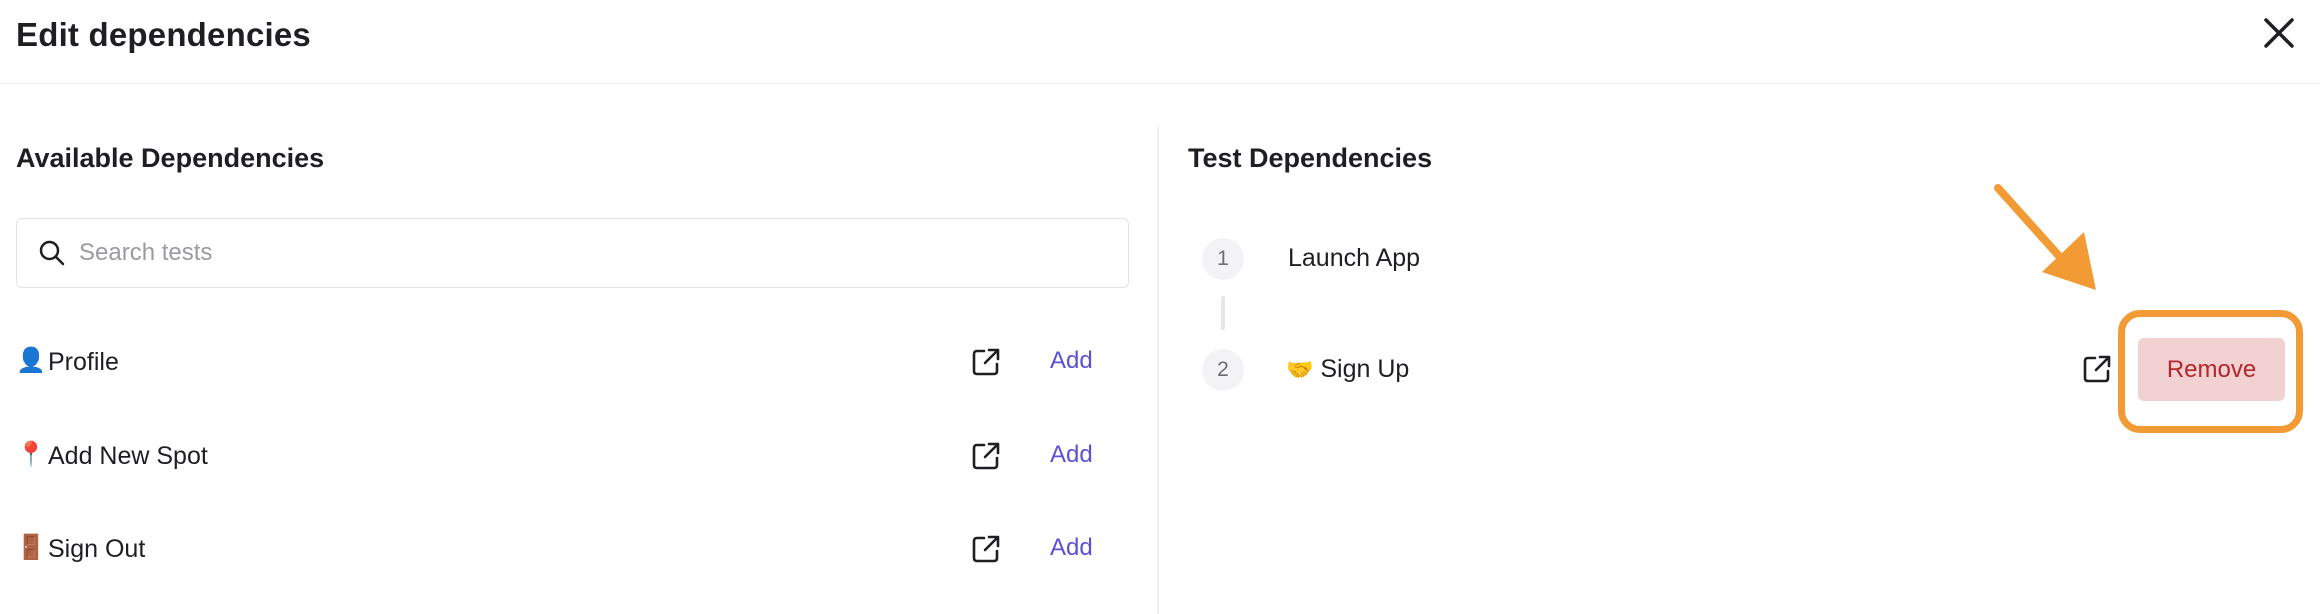 The width and height of the screenshot is (2320, 614). What do you see at coordinates (1300, 369) in the screenshot?
I see `handshake-emoji-icon: 🤝` at bounding box center [1300, 369].